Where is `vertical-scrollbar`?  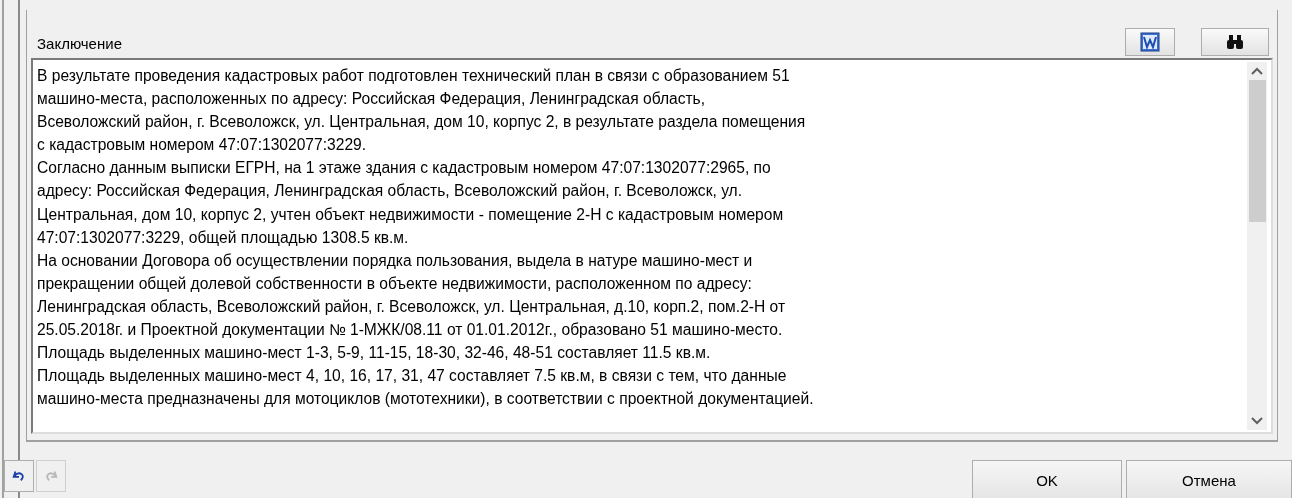
vertical-scrollbar is located at coordinates (1257, 246).